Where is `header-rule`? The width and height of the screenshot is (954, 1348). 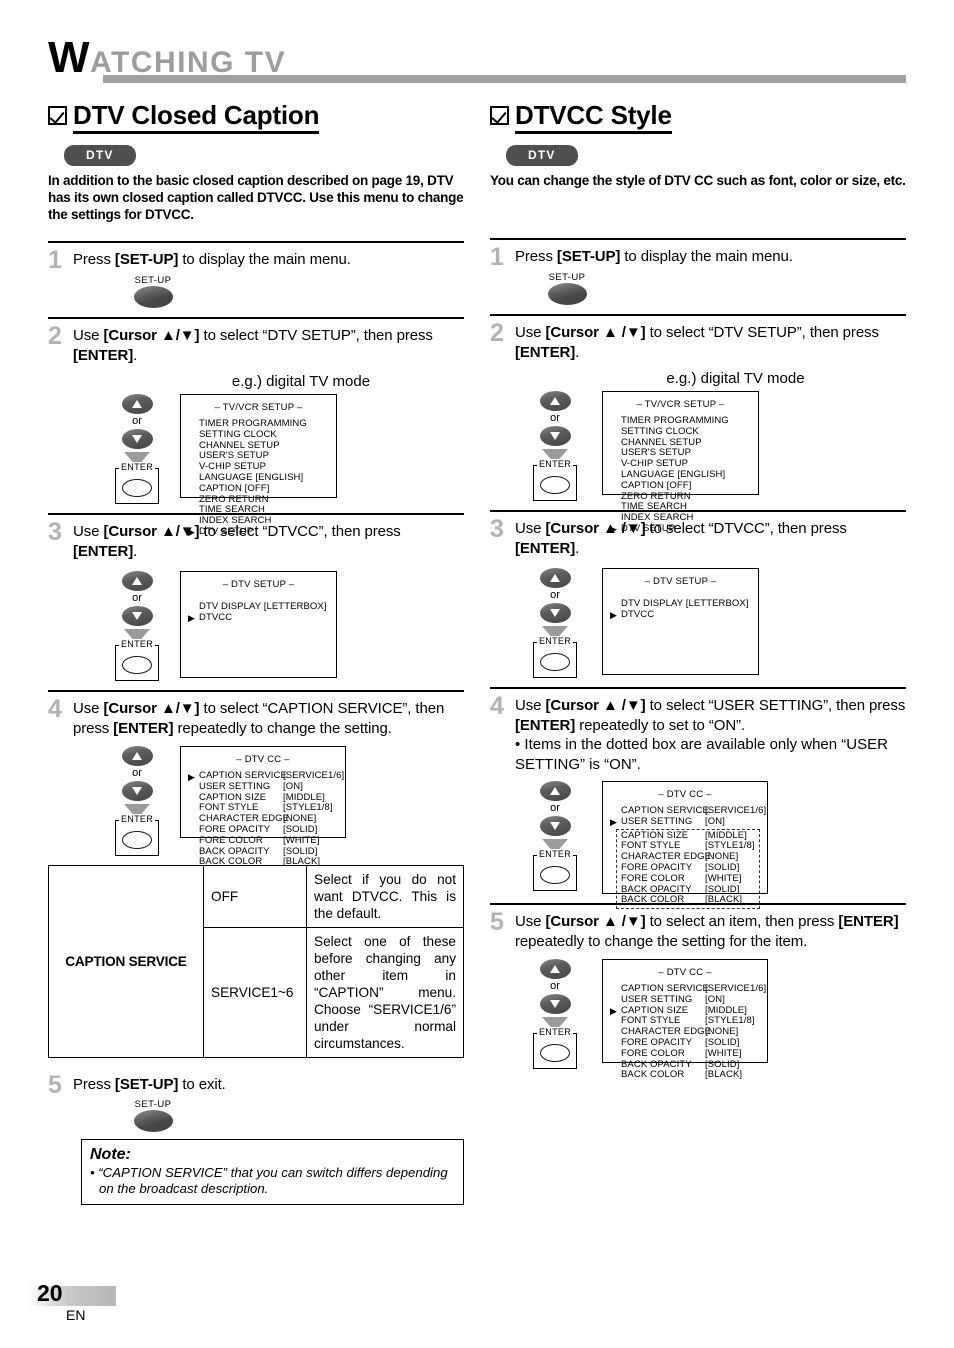
header-rule is located at coordinates (504, 79).